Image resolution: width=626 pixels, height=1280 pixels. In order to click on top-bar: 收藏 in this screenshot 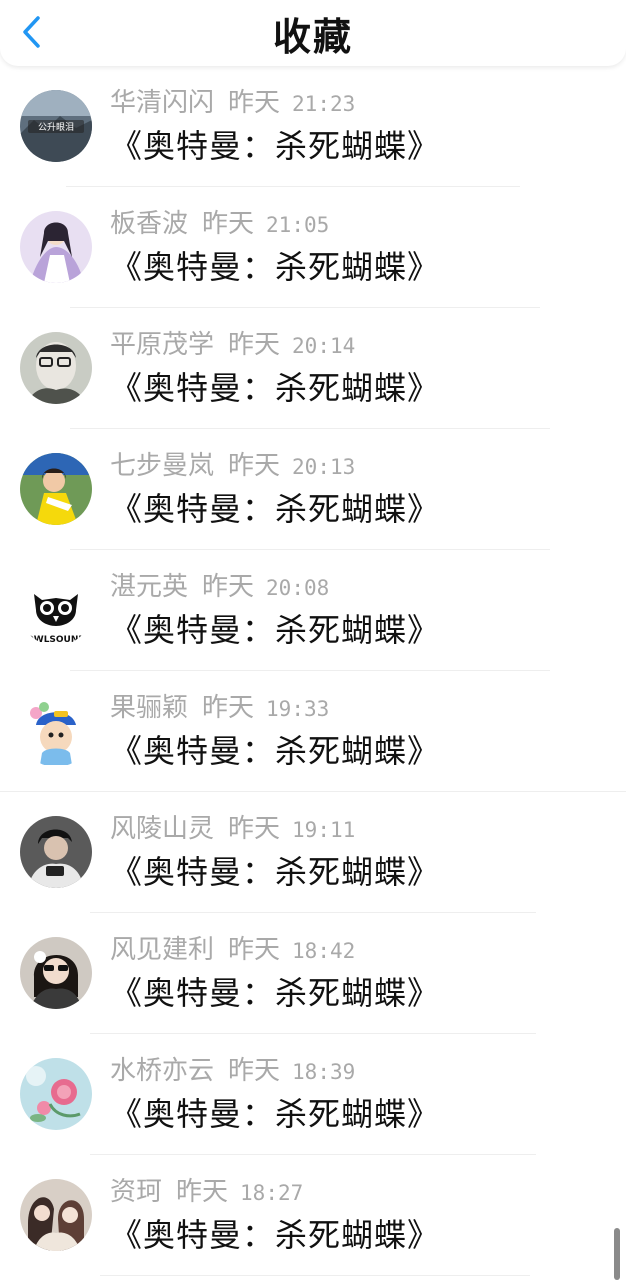, I will do `click(313, 33)`.